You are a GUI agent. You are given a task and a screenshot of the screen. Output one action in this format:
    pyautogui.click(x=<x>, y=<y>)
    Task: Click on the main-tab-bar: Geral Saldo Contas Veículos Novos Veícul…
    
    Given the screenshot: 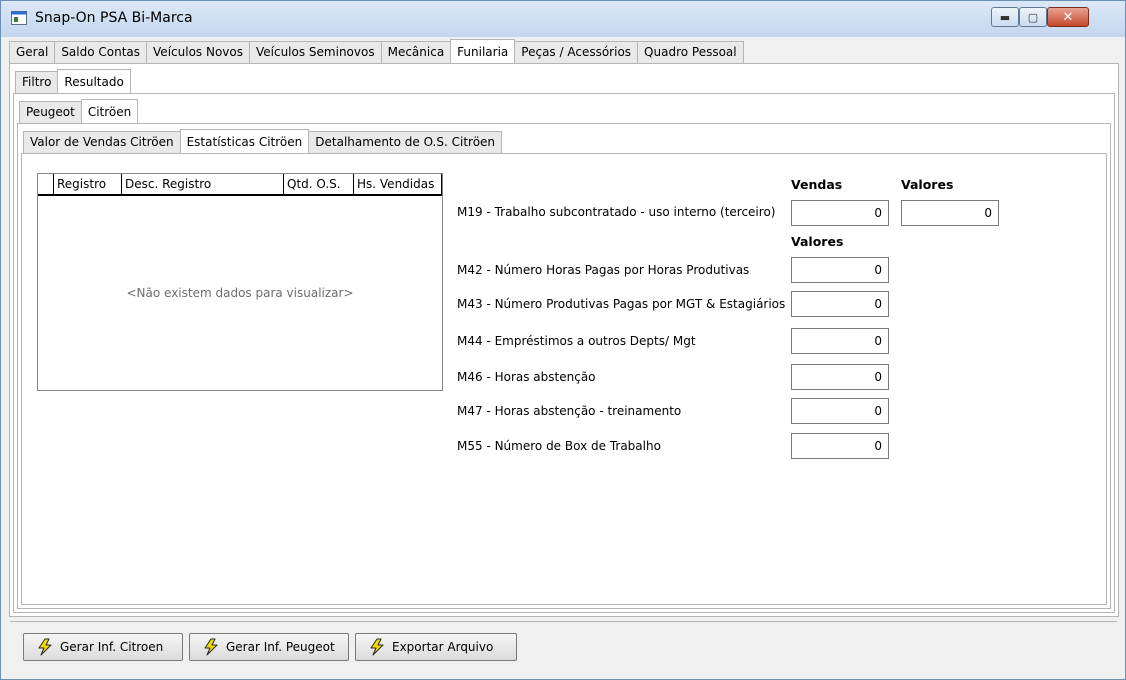 What is the action you would take?
    pyautogui.click(x=376, y=51)
    